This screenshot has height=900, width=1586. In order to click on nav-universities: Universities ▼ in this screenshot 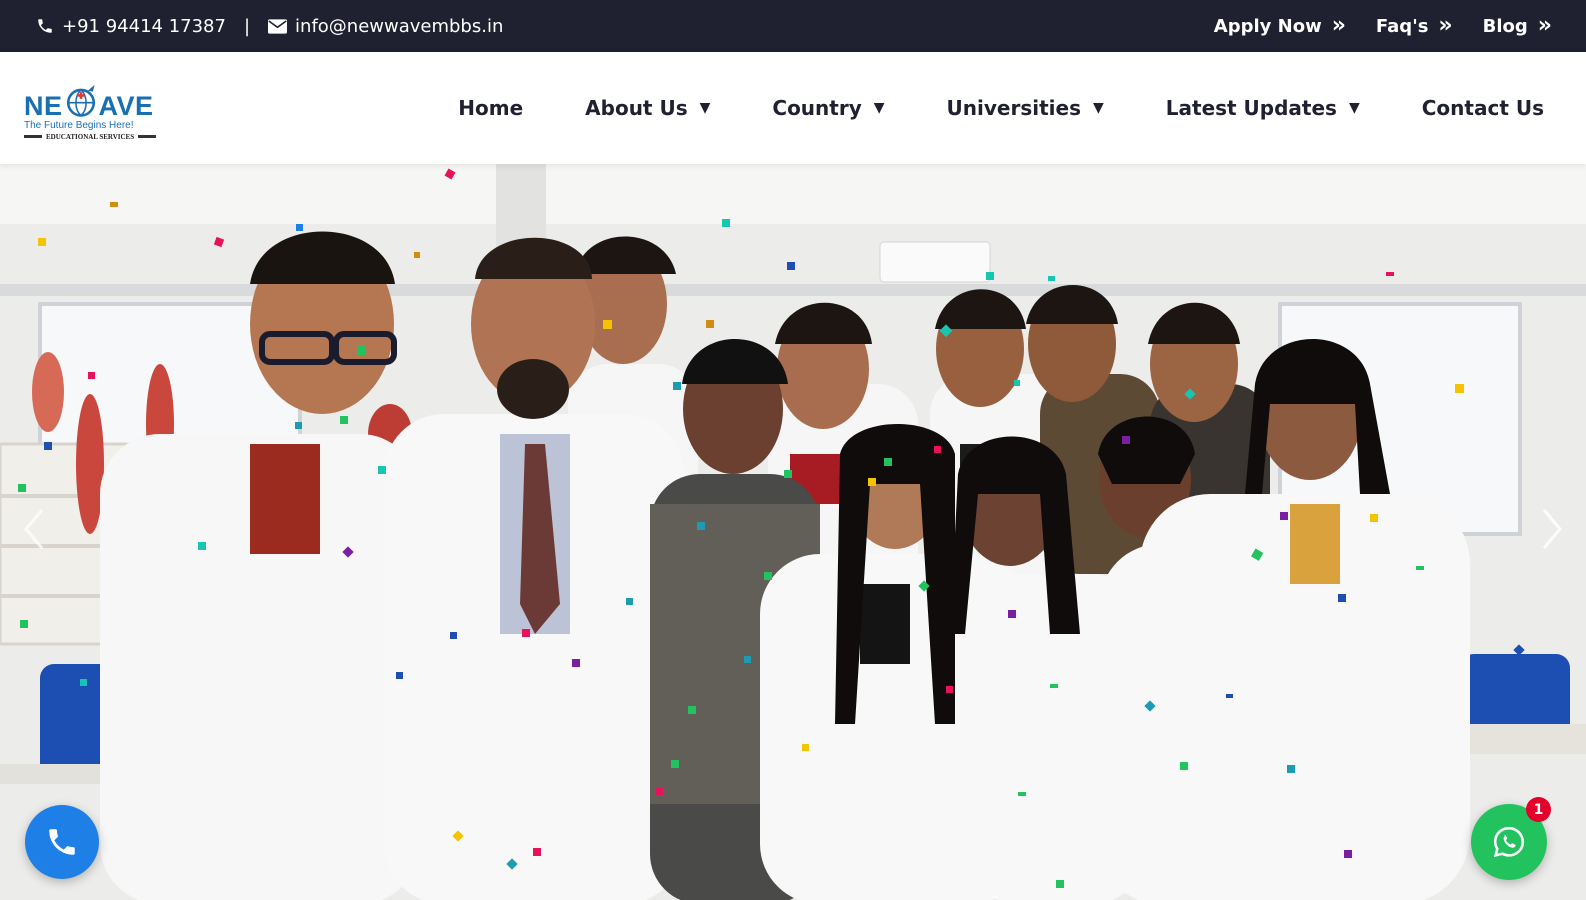, I will do `click(1025, 108)`.